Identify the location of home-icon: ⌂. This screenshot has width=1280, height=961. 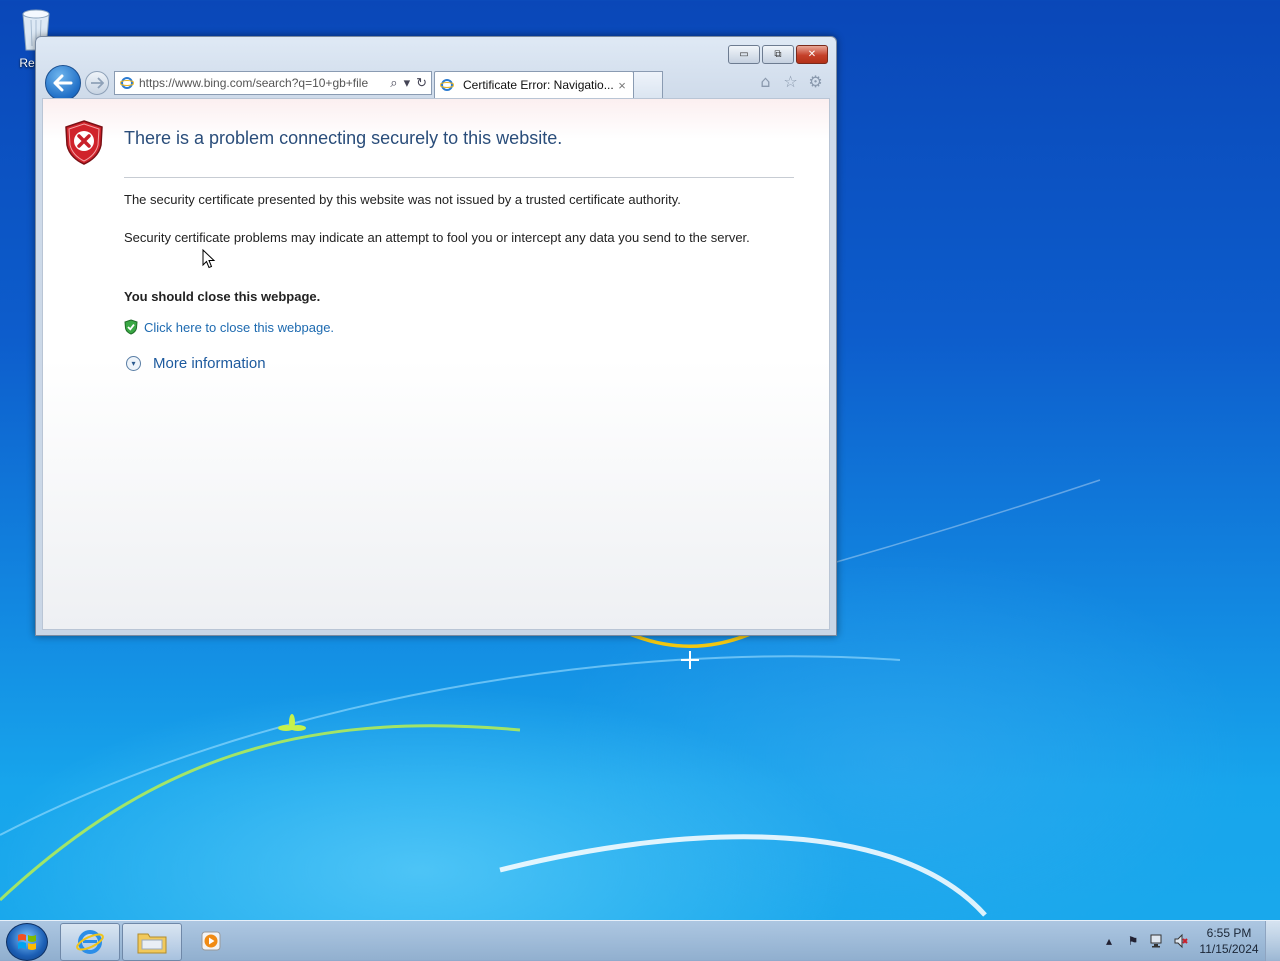
(765, 81).